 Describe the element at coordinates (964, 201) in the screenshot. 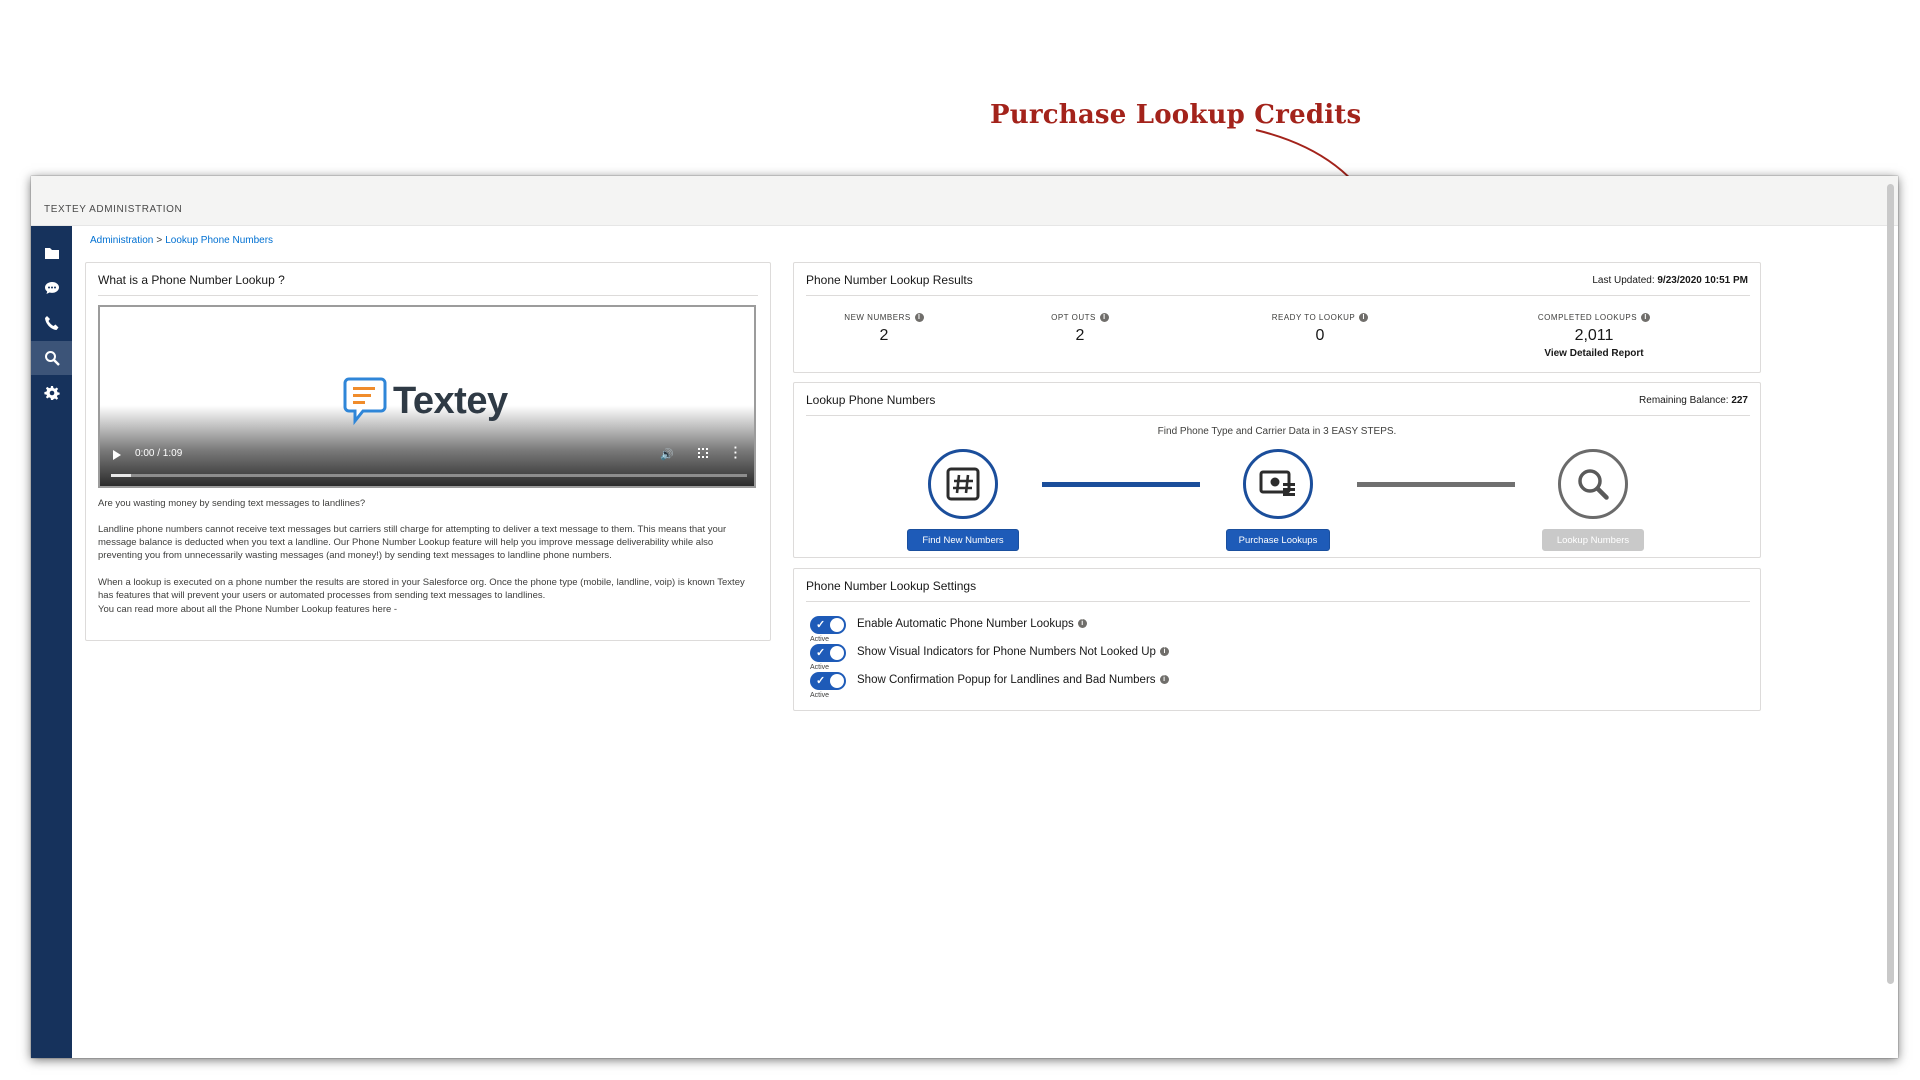

I see `app-header: TEXTEY ADMINISTRATION` at that location.